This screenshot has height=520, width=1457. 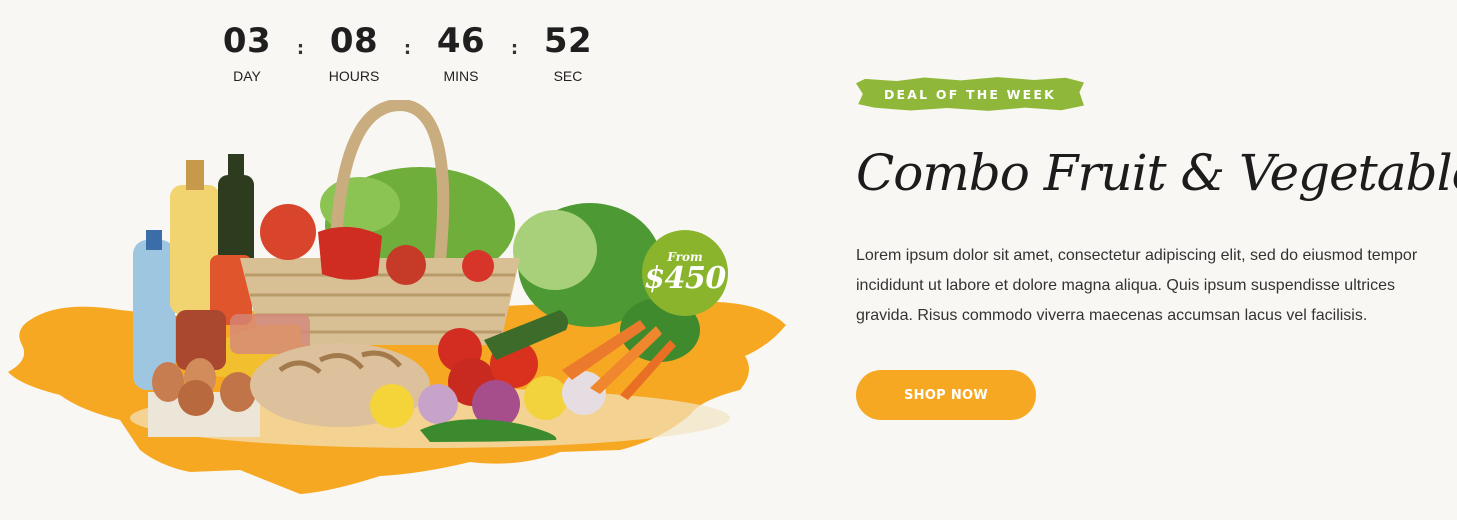 I want to click on countdown-hours-value: 08, so click(x=354, y=41).